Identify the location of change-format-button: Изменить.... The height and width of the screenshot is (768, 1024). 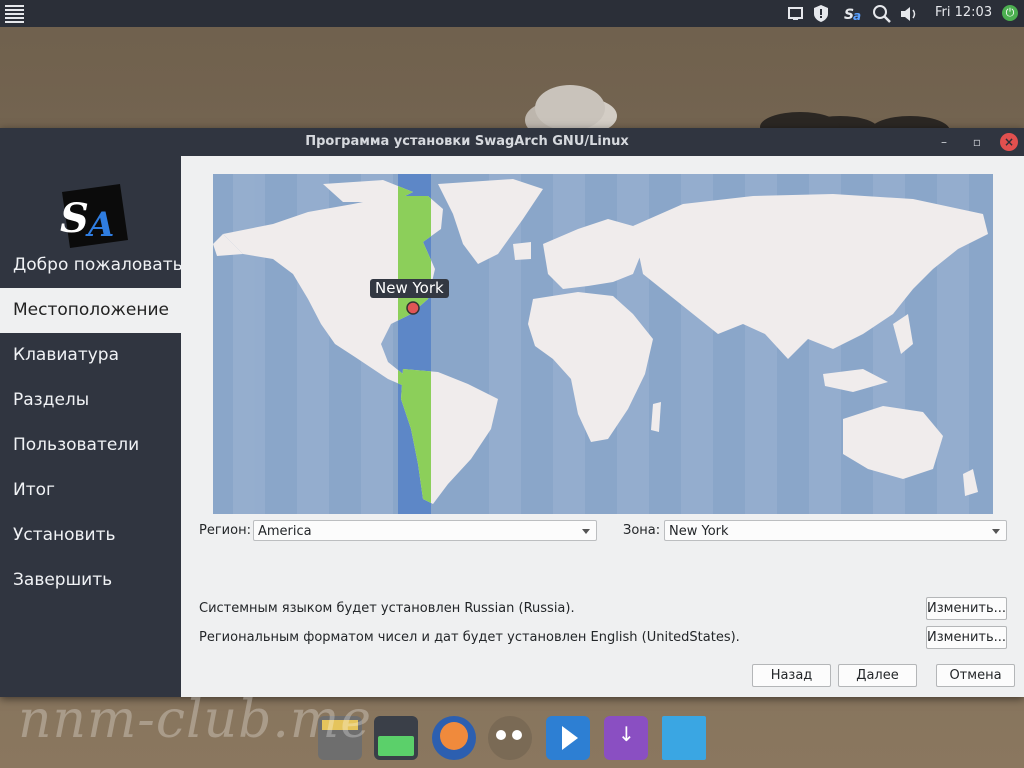
(966, 637).